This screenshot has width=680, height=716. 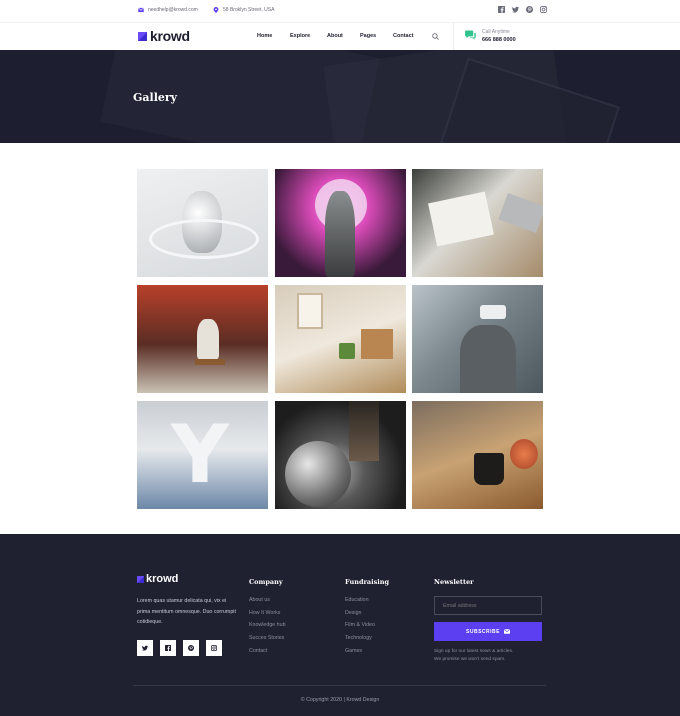 I want to click on stool-shape, so click(x=210, y=362).